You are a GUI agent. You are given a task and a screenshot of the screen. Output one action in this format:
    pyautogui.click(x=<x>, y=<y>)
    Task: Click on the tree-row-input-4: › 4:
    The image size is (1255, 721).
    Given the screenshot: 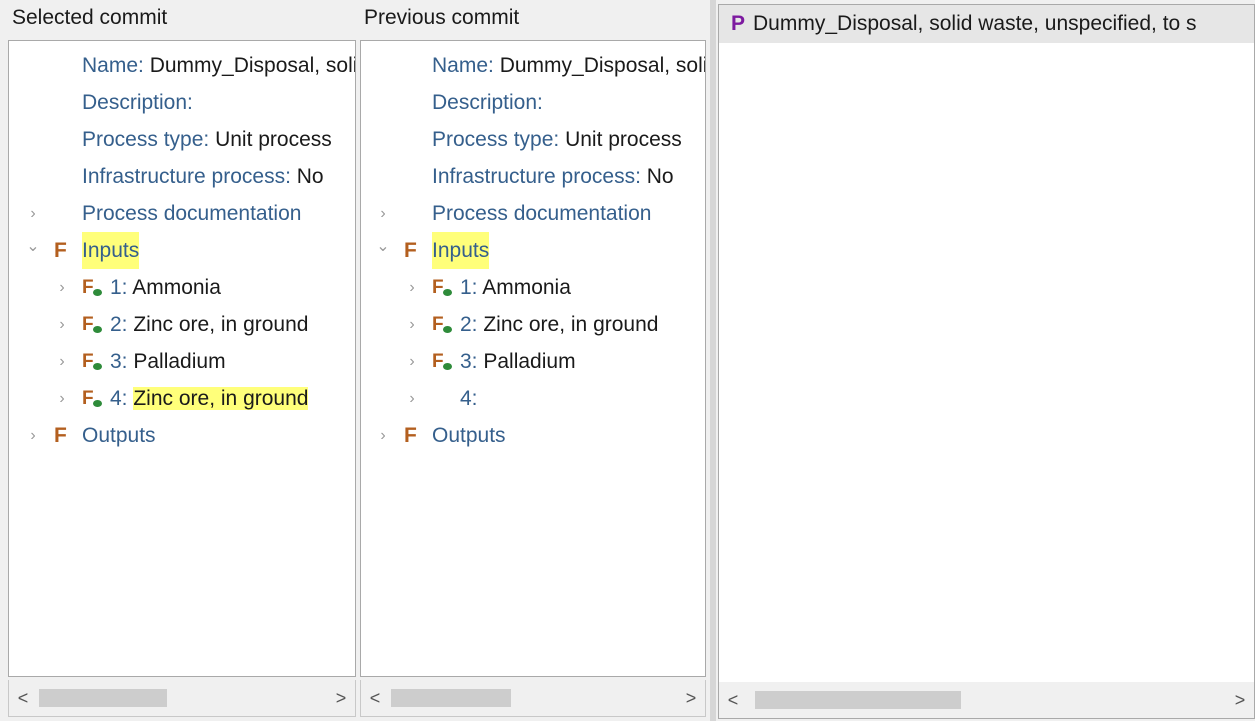 What is the action you would take?
    pyautogui.click(x=533, y=398)
    